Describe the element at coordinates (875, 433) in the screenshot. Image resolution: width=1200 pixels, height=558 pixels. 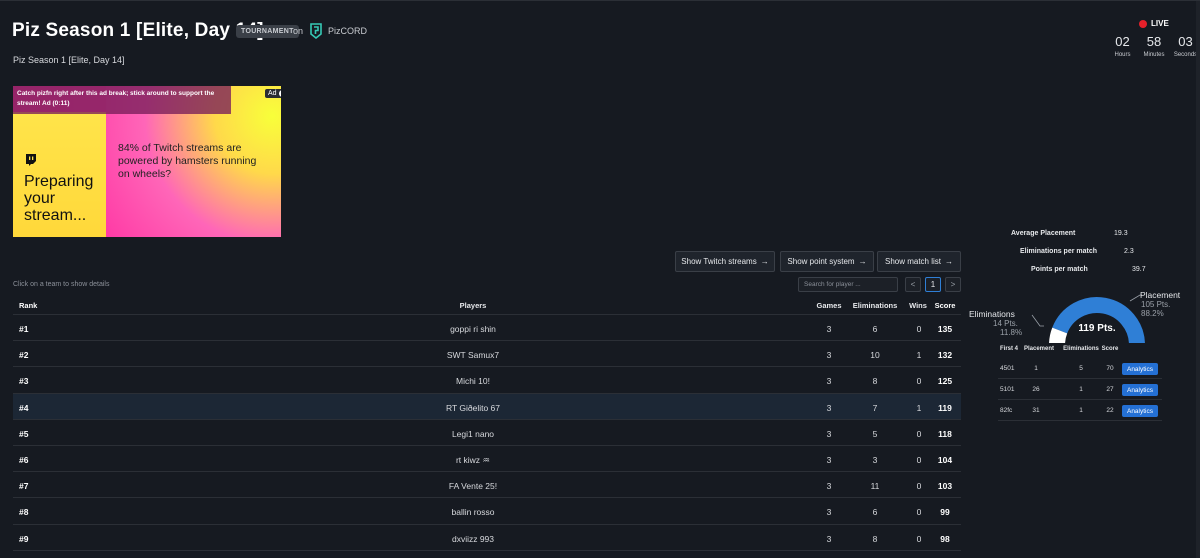
I see `eliminations-cell: 5` at that location.